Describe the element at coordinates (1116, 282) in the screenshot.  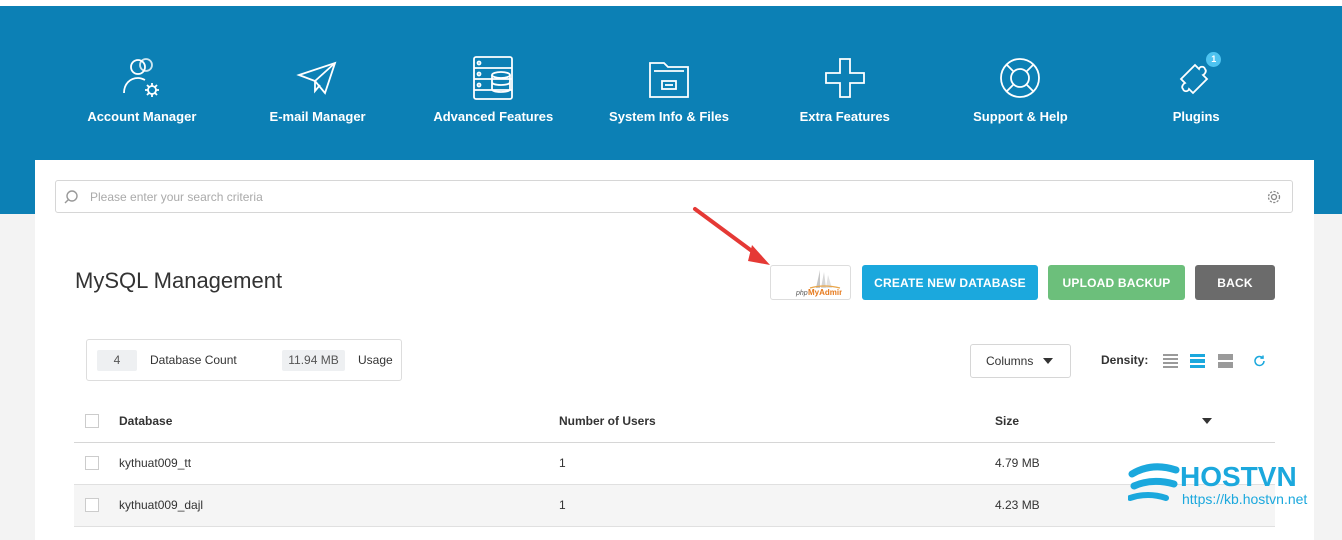
I see `upload-backup-button: UPLOAD BACKUP` at that location.